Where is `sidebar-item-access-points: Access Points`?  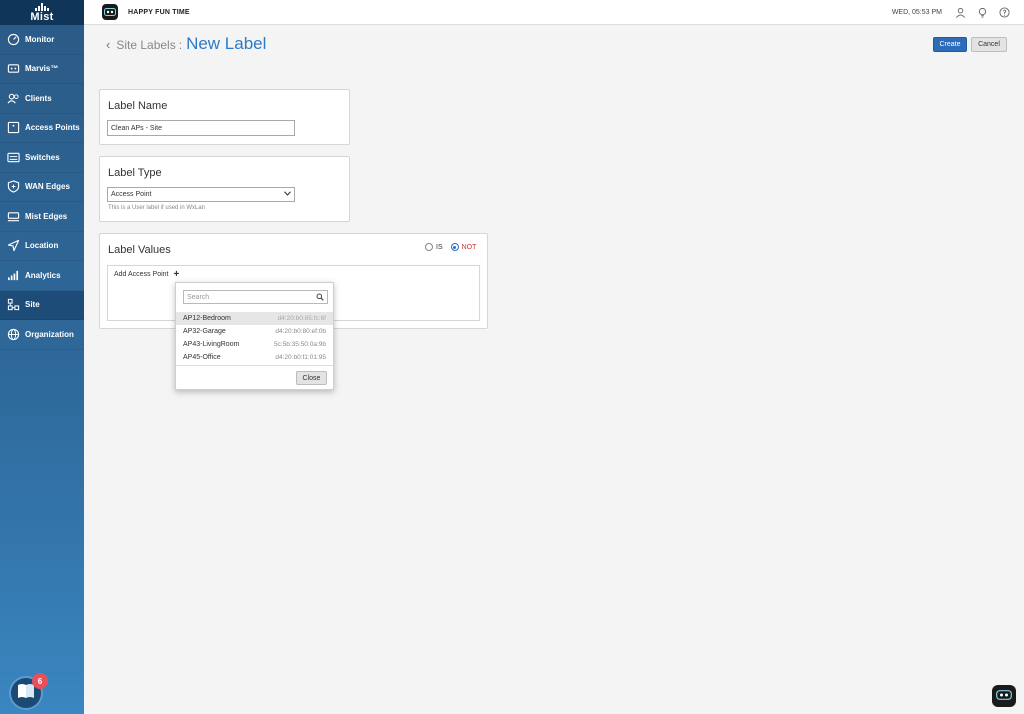
sidebar-item-access-points: Access Points is located at coordinates (42, 128).